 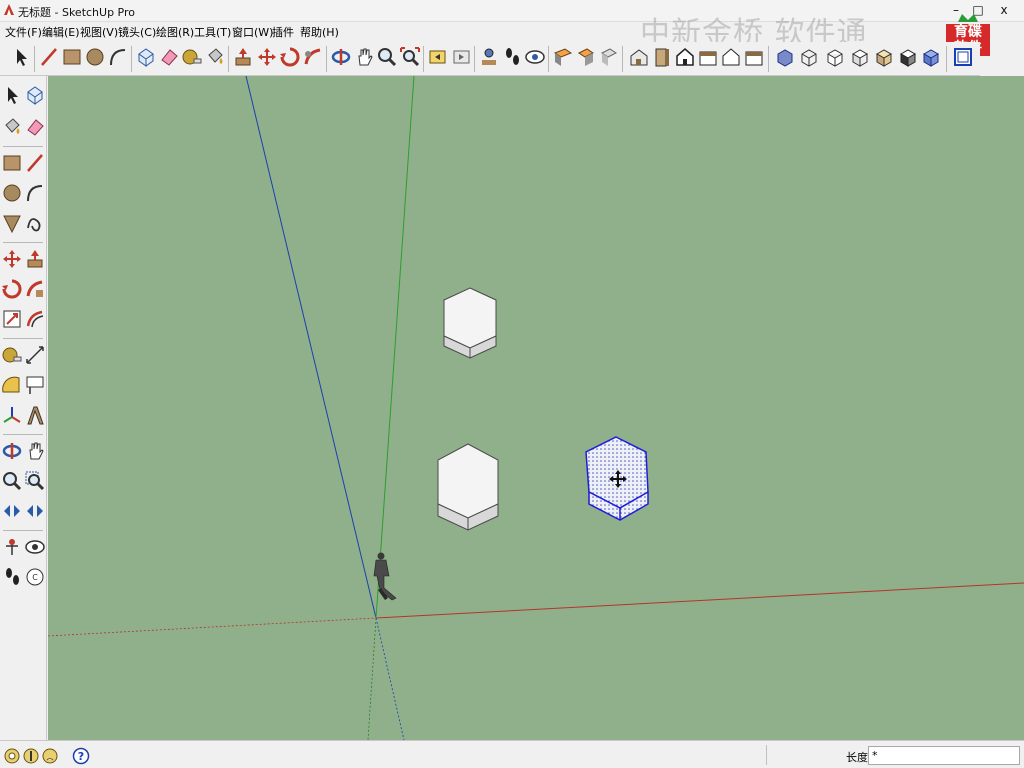 I want to click on green-axis-negative, so click(x=372, y=678).